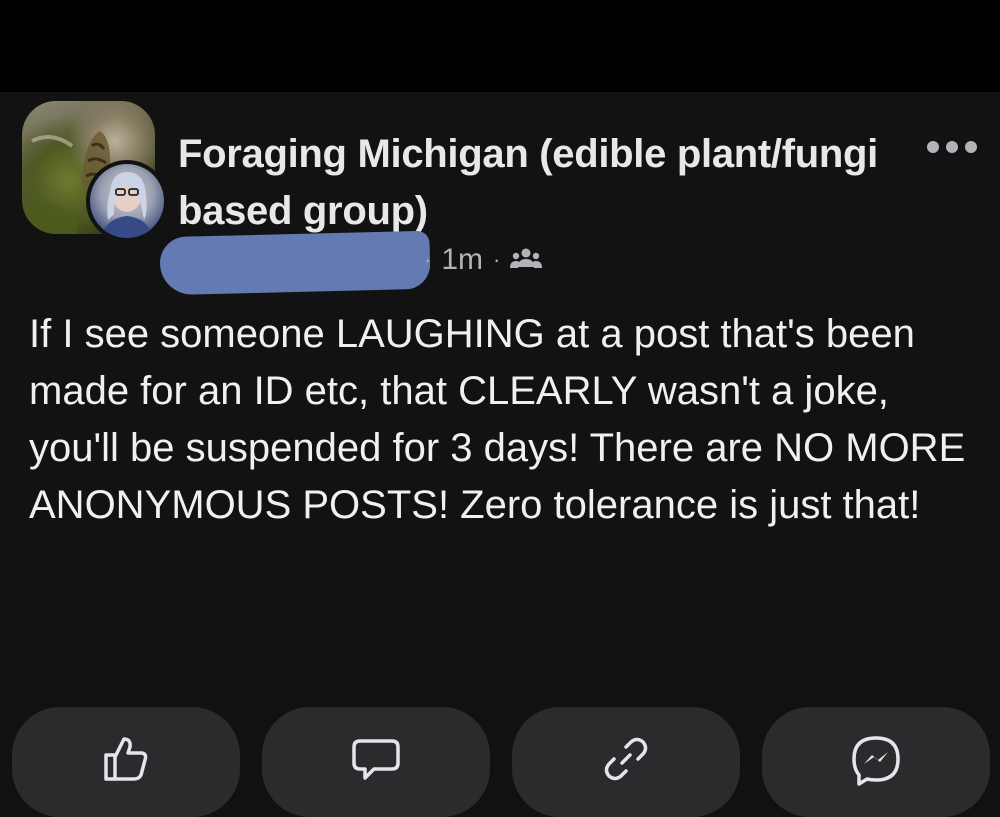  What do you see at coordinates (295, 263) in the screenshot?
I see `redacted-author-name` at bounding box center [295, 263].